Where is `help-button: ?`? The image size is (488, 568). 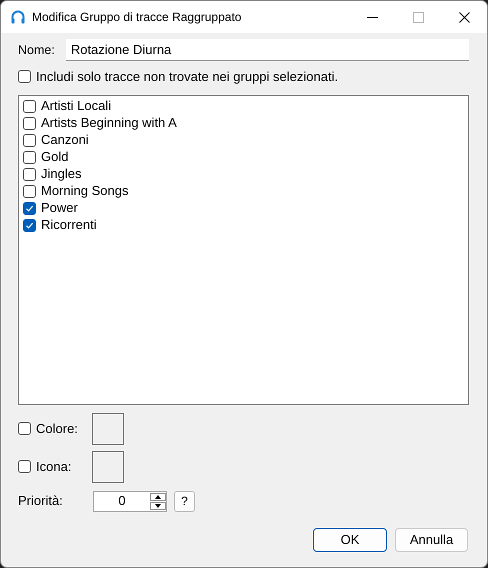 help-button: ? is located at coordinates (184, 501).